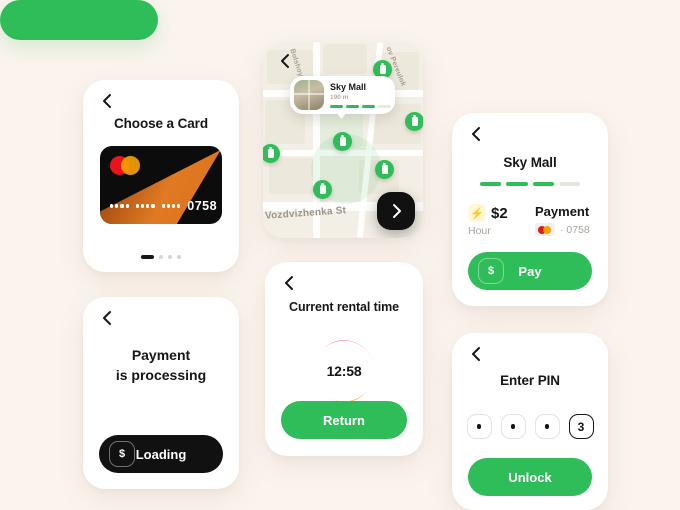 The height and width of the screenshot is (510, 680). I want to click on payment-card-last4: · 0758, so click(575, 229).